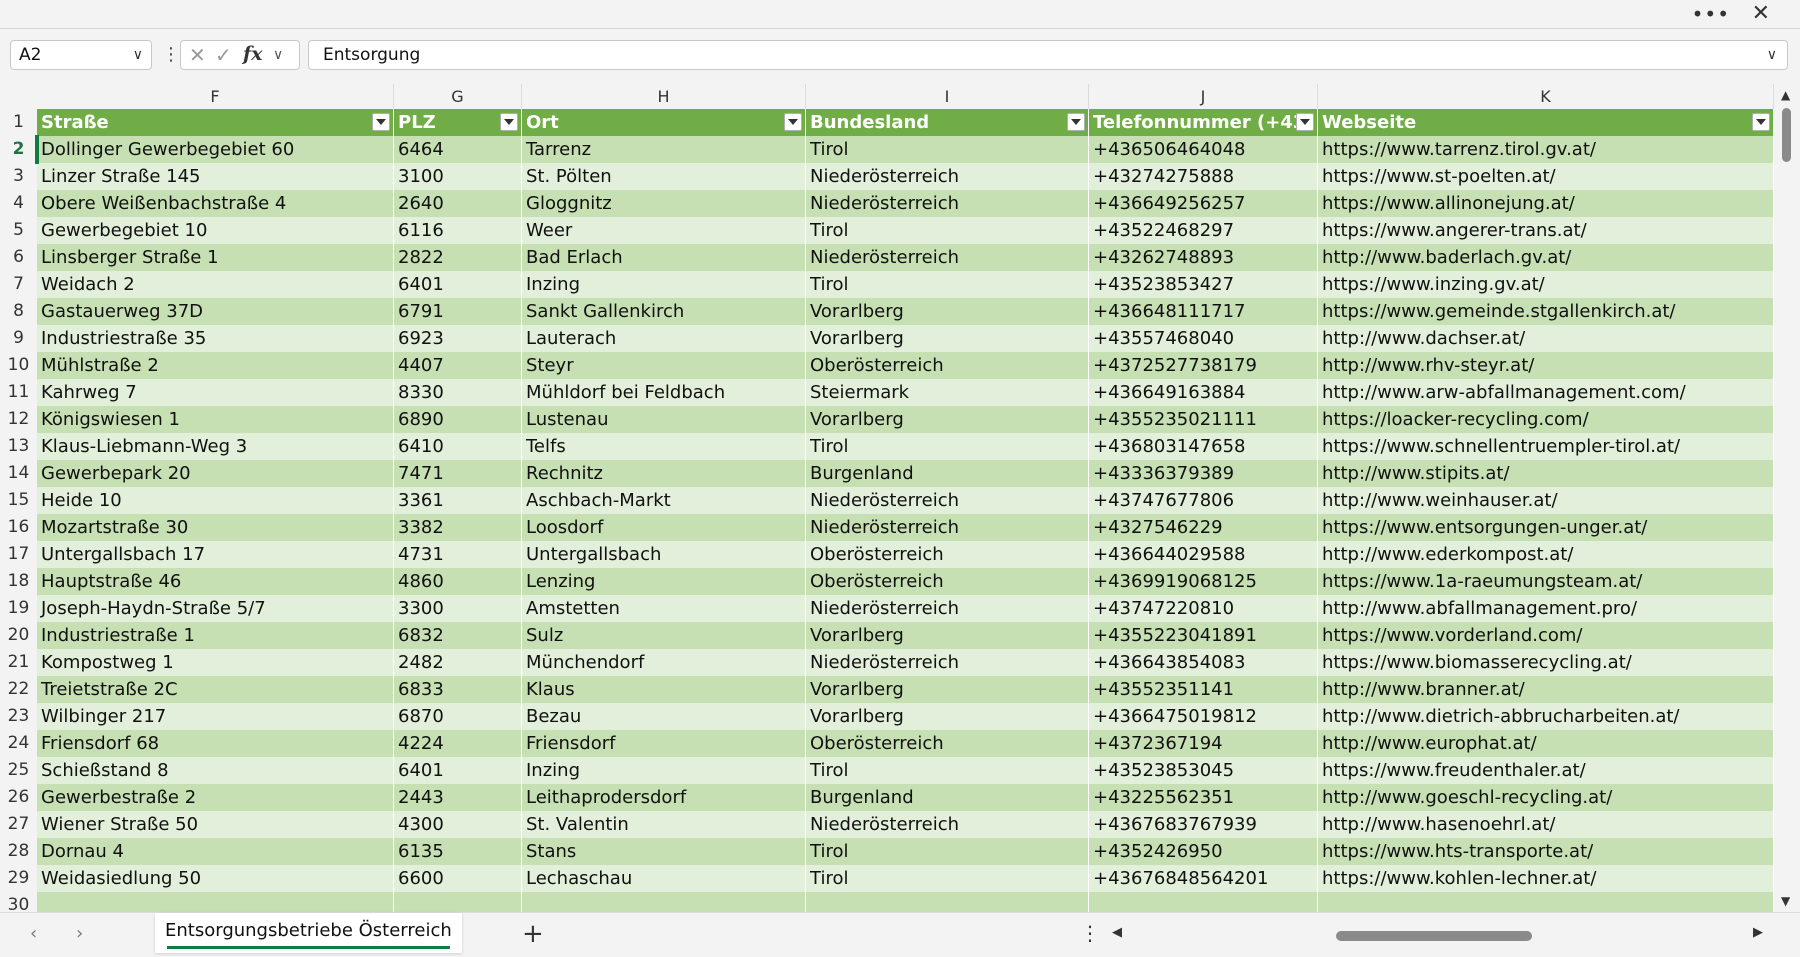  What do you see at coordinates (18, 176) in the screenshot?
I see `row-header: 3` at bounding box center [18, 176].